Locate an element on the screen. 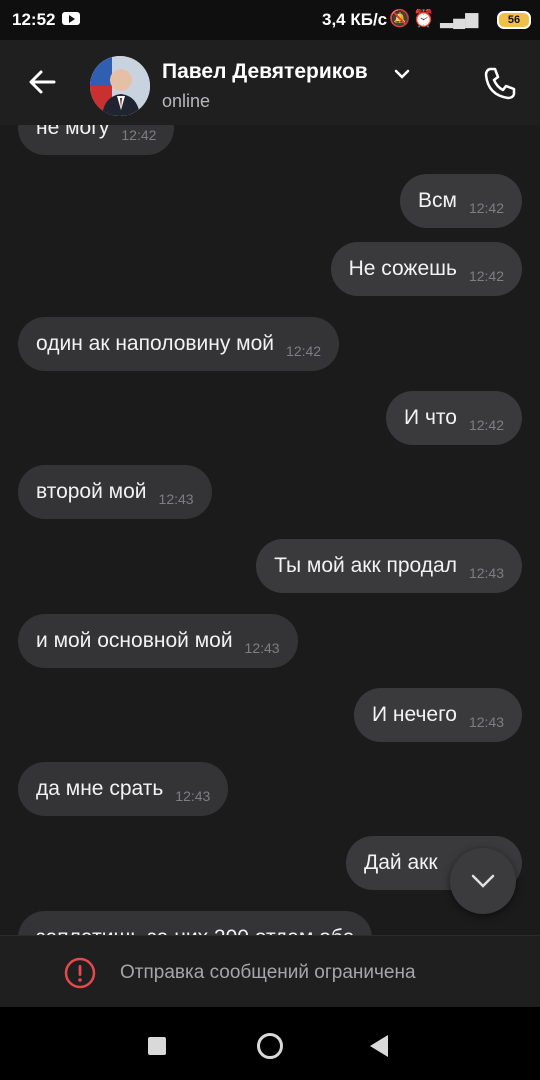  message-text: Ты мой акк продал is located at coordinates (365, 565).